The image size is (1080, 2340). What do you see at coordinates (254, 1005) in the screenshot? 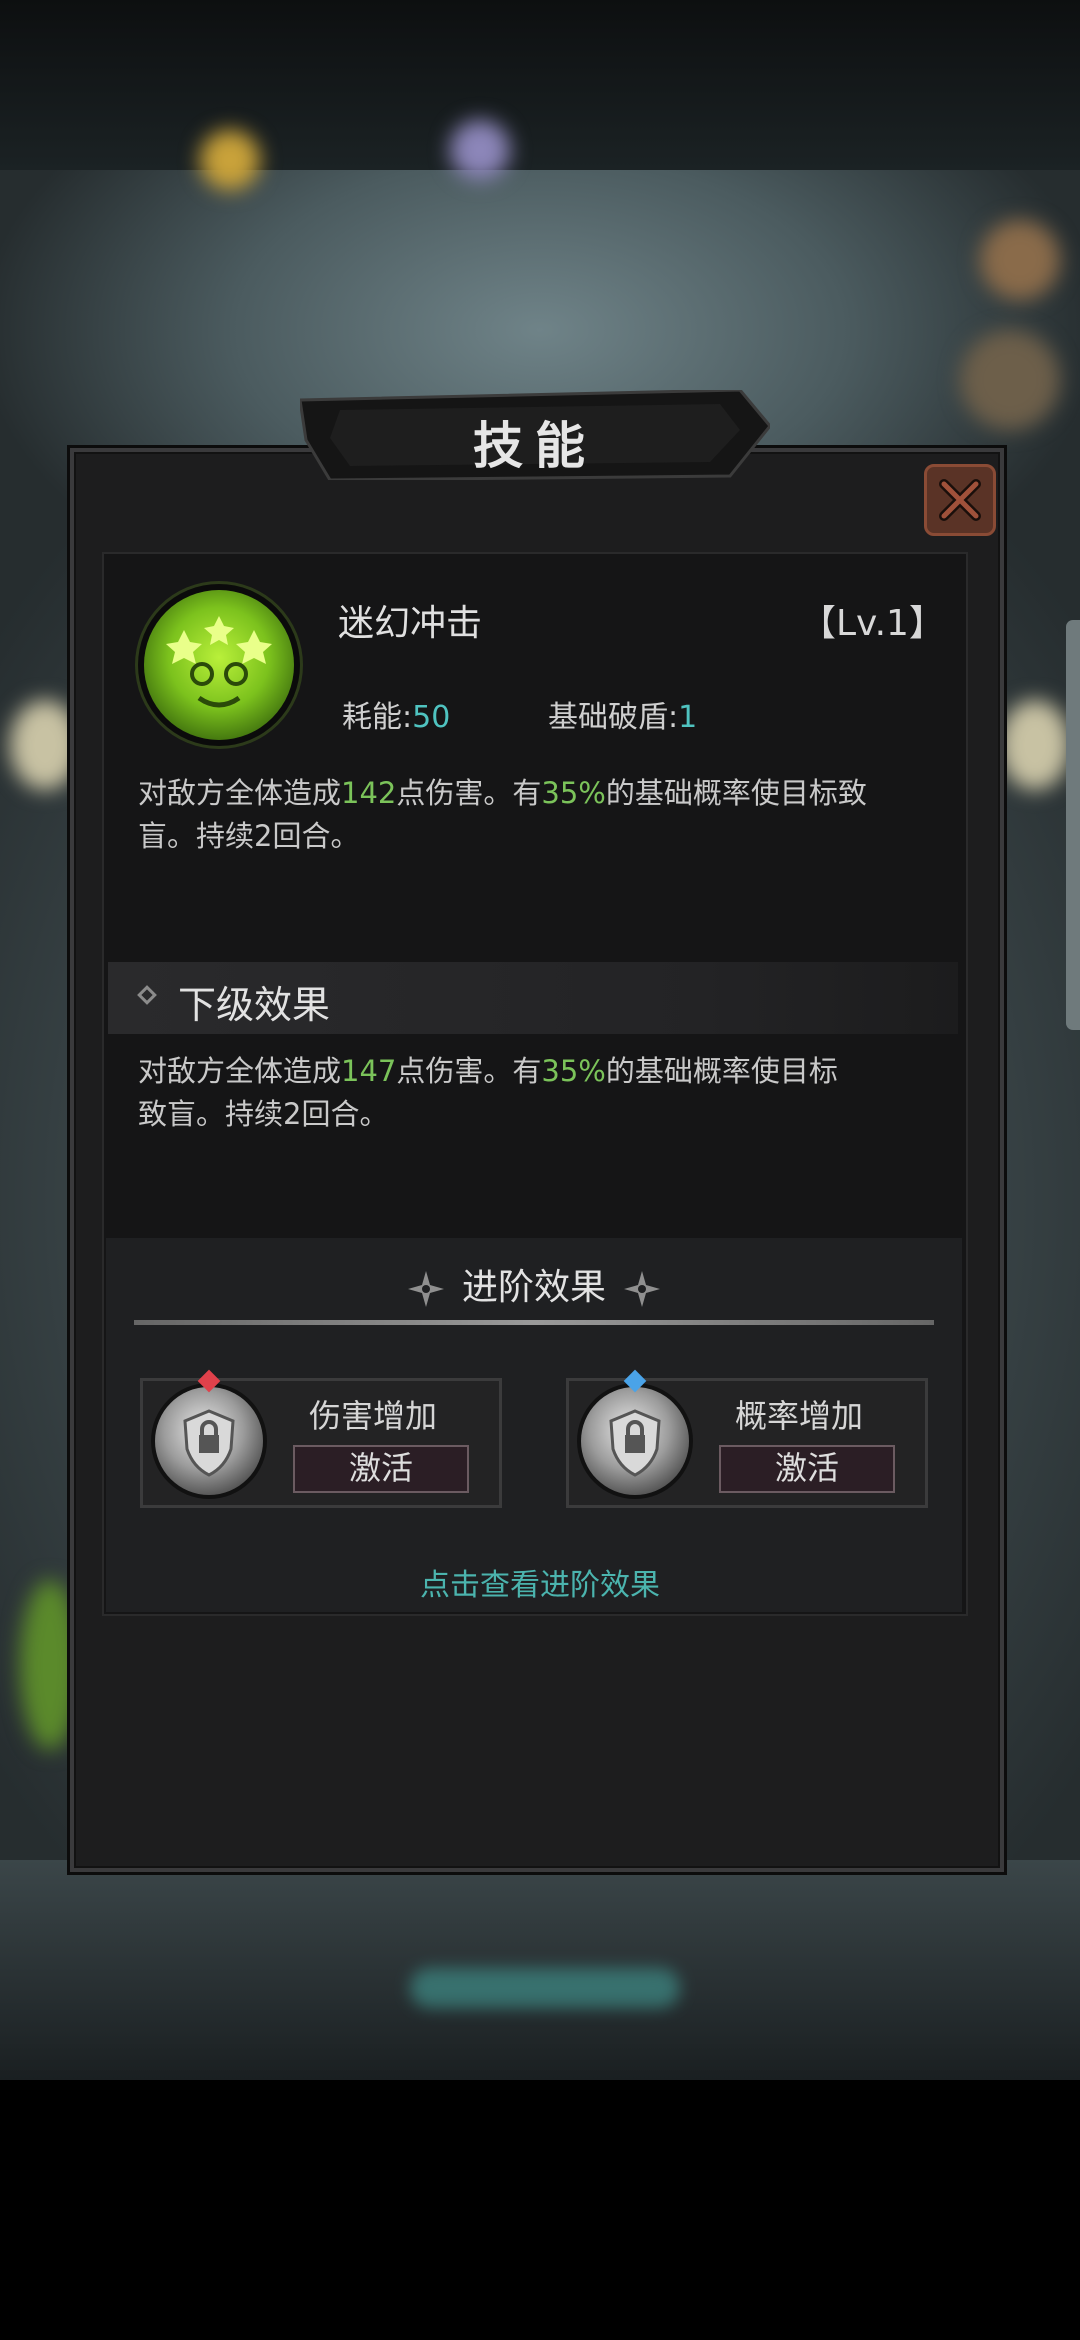
I see `next-level-title: 下级效果` at bounding box center [254, 1005].